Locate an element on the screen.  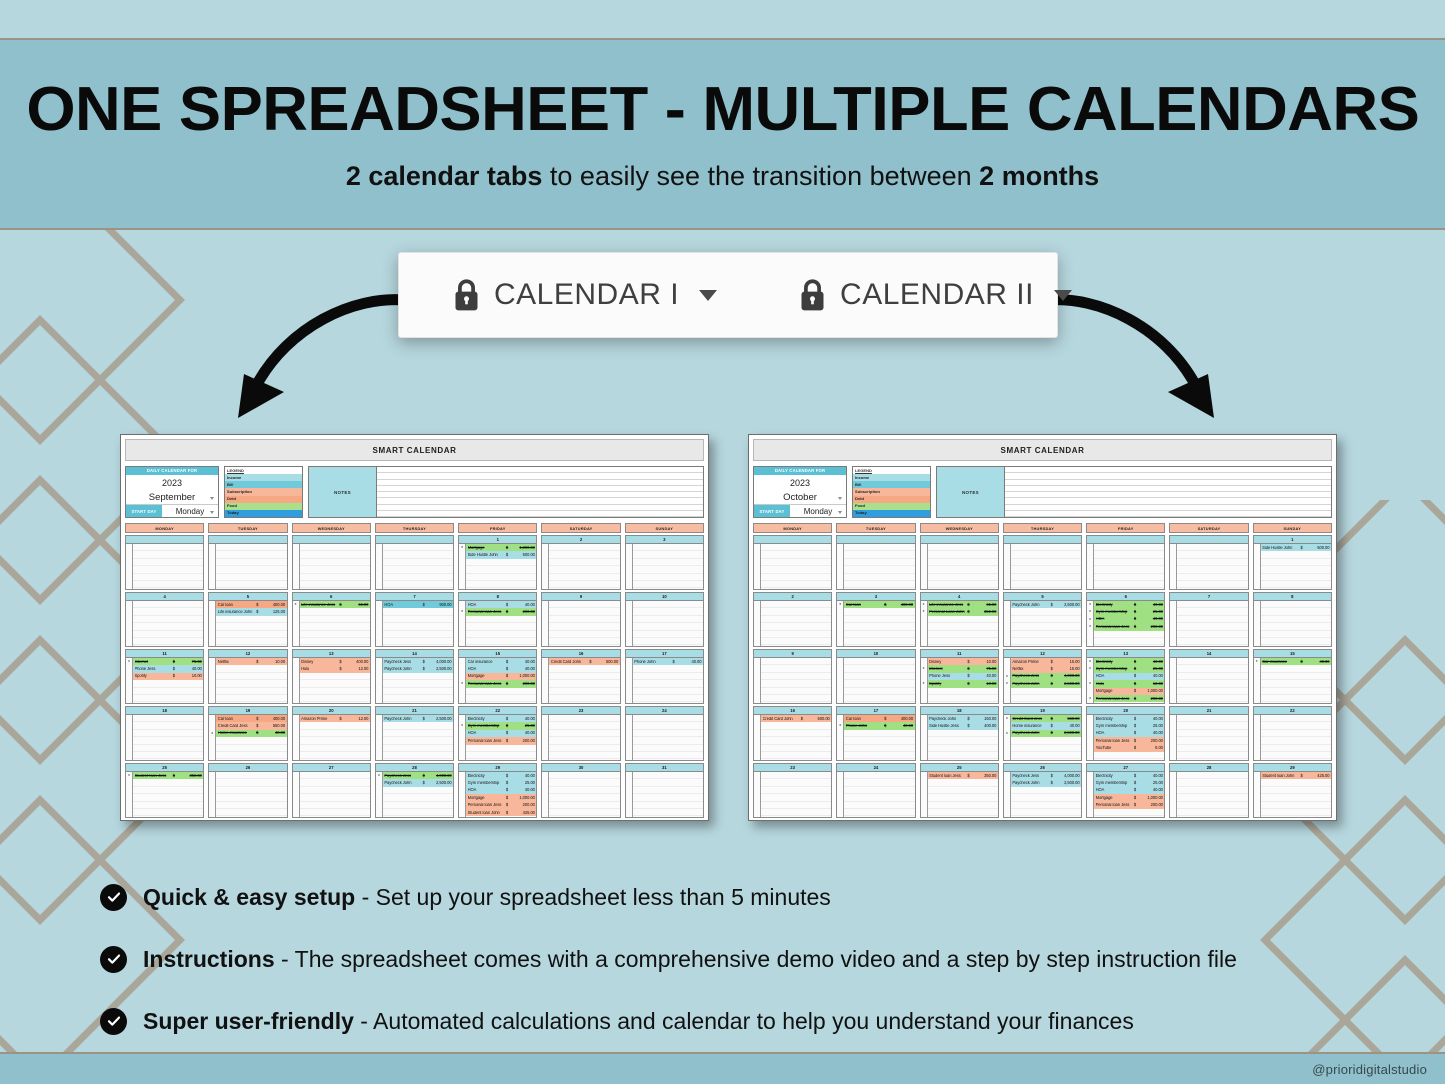
checkbox-column: xx is located at coordinates (1007, 680).